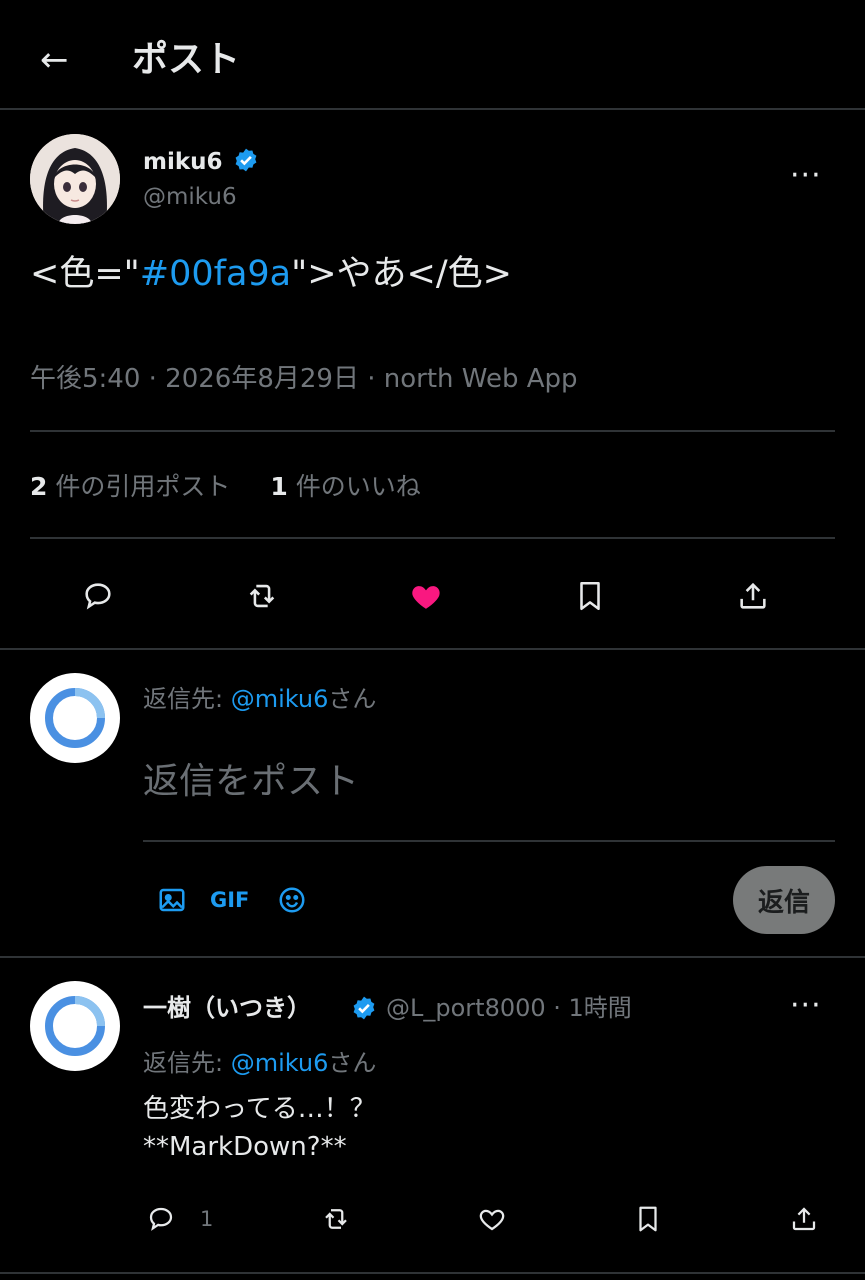  What do you see at coordinates (172, 900) in the screenshot?
I see `image-icon` at bounding box center [172, 900].